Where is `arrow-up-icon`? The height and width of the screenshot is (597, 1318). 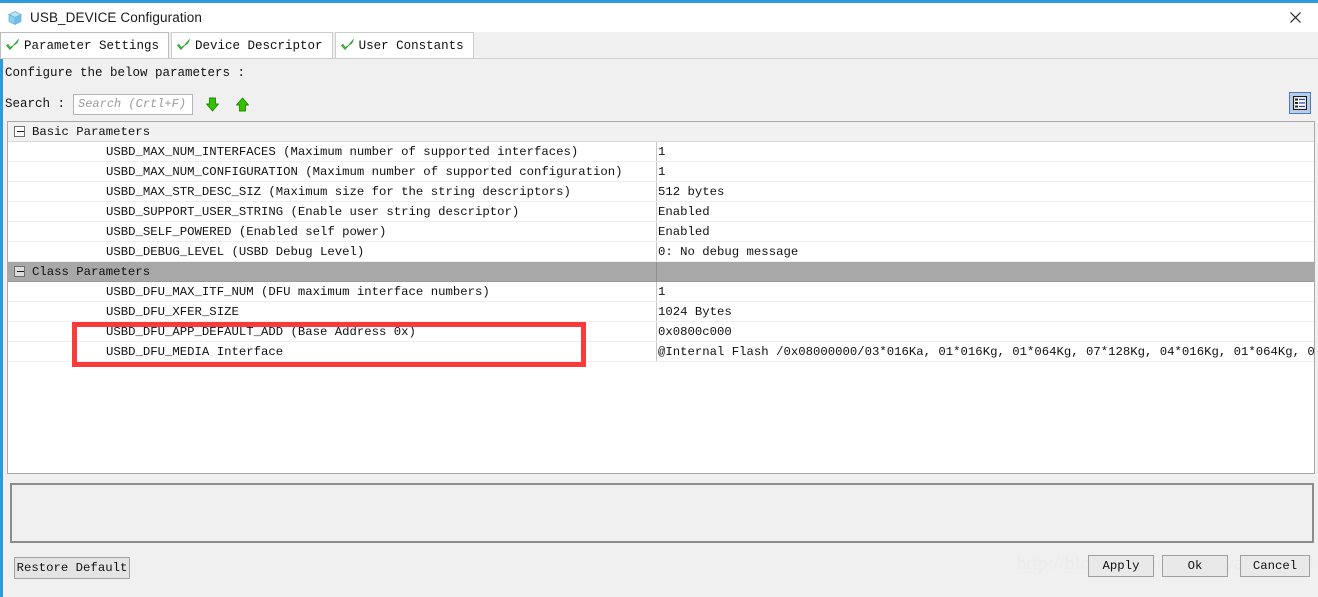
arrow-up-icon is located at coordinates (242, 104).